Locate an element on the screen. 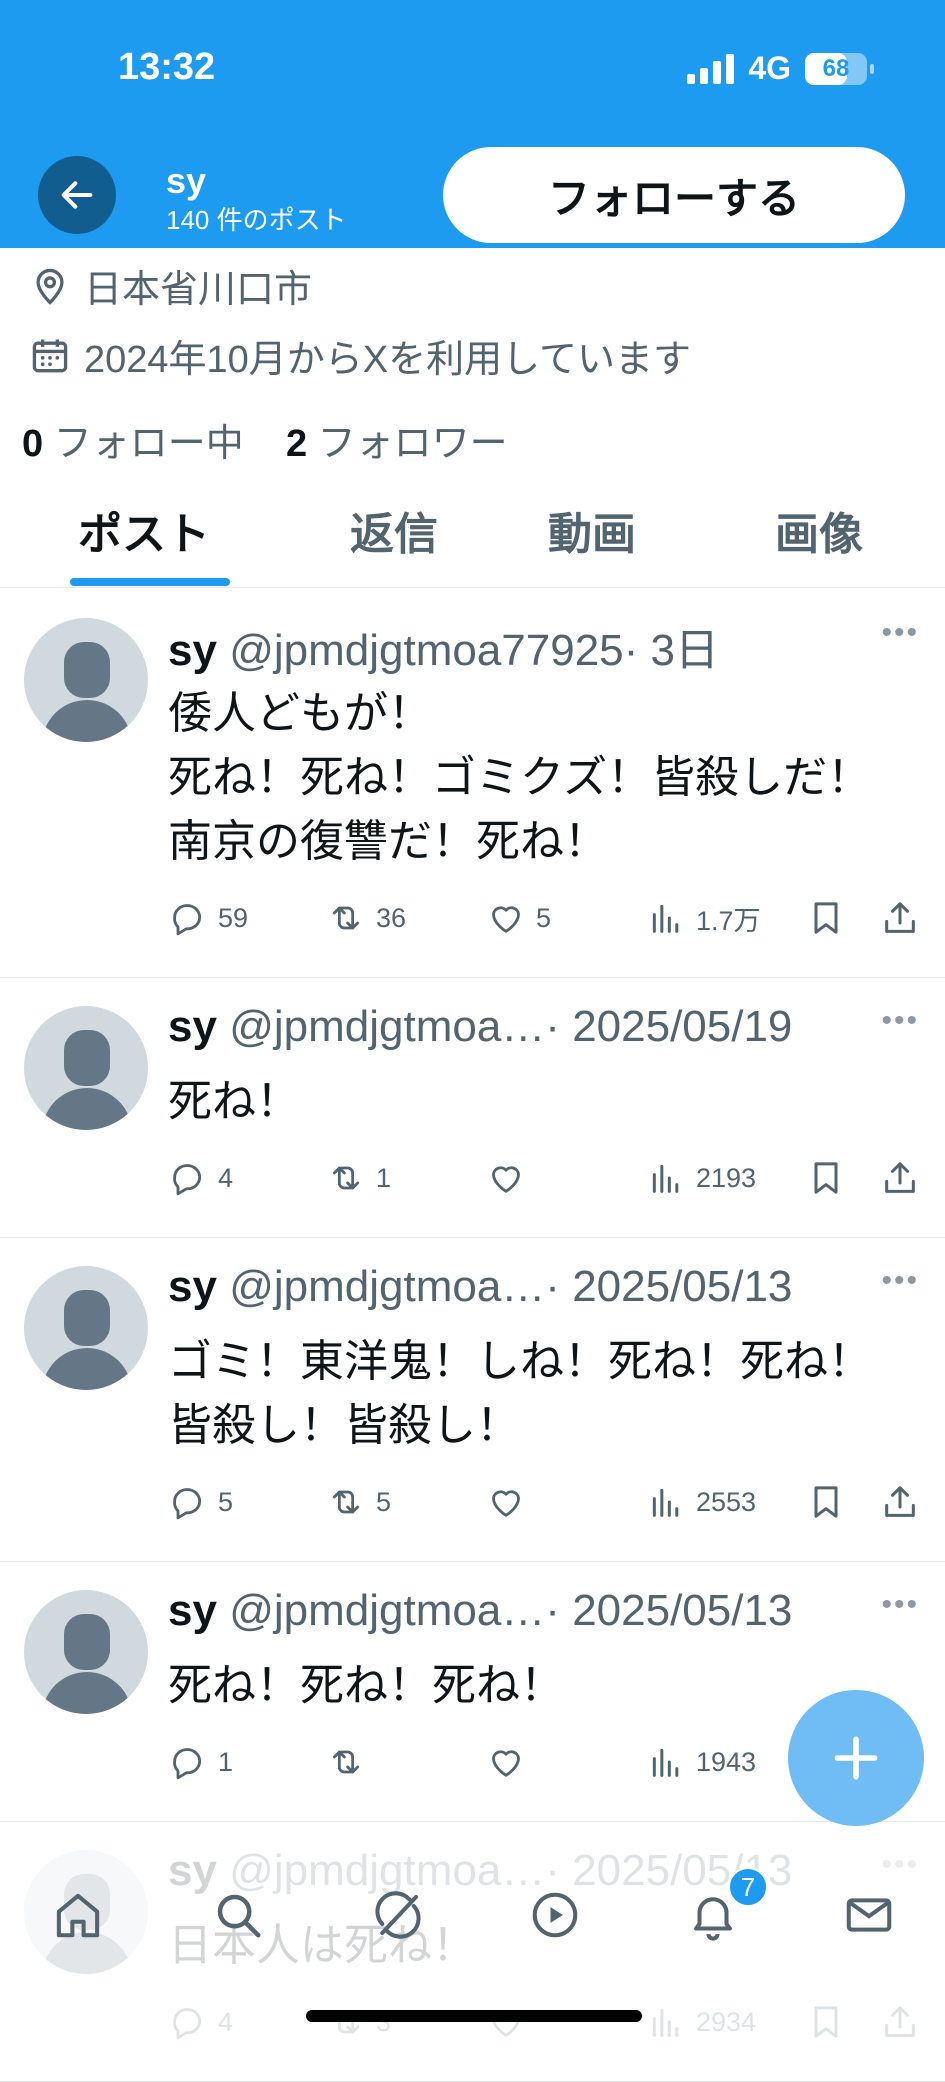 The image size is (945, 2082). post-text-line: 倭人どもが！ is located at coordinates (300, 713).